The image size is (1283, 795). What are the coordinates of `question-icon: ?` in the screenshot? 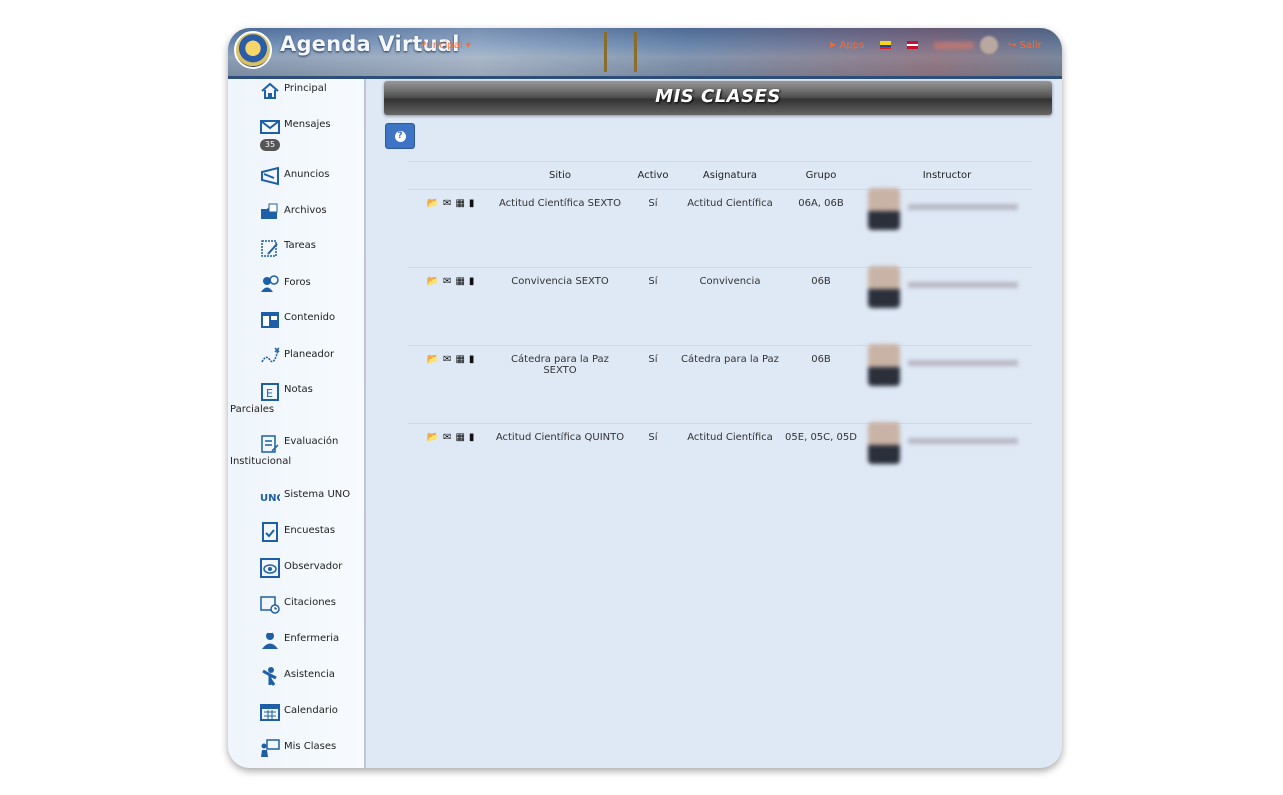 It's located at (400, 136).